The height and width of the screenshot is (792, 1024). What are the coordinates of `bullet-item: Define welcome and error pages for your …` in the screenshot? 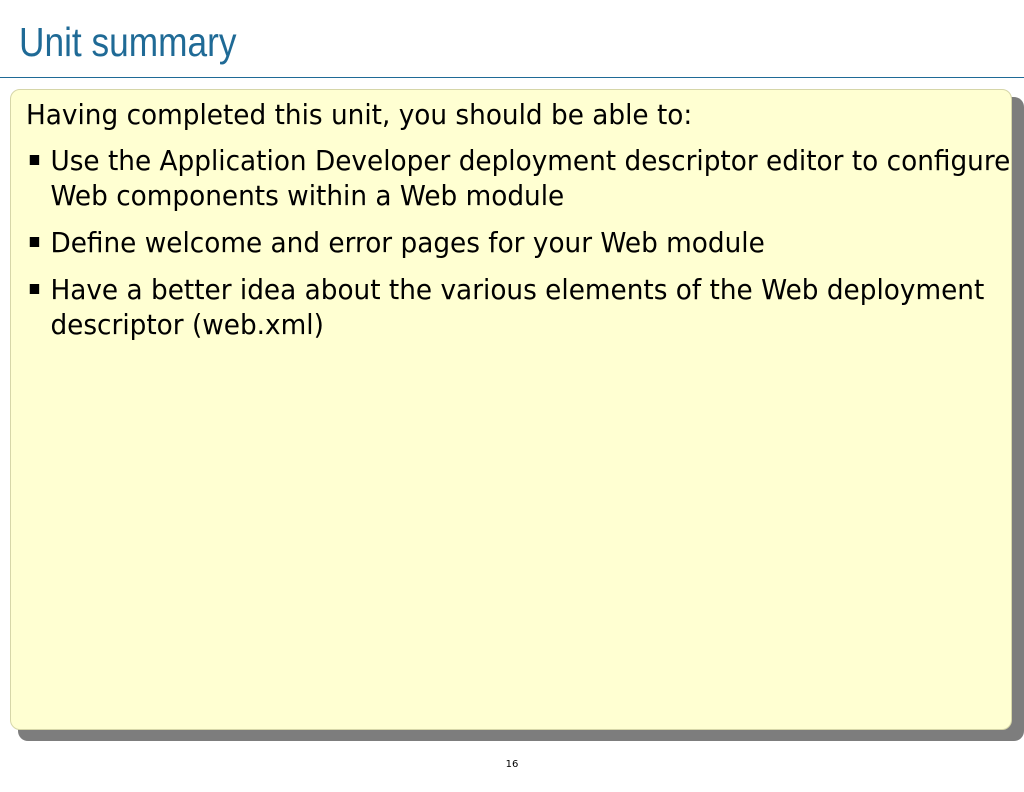 It's located at (519, 242).